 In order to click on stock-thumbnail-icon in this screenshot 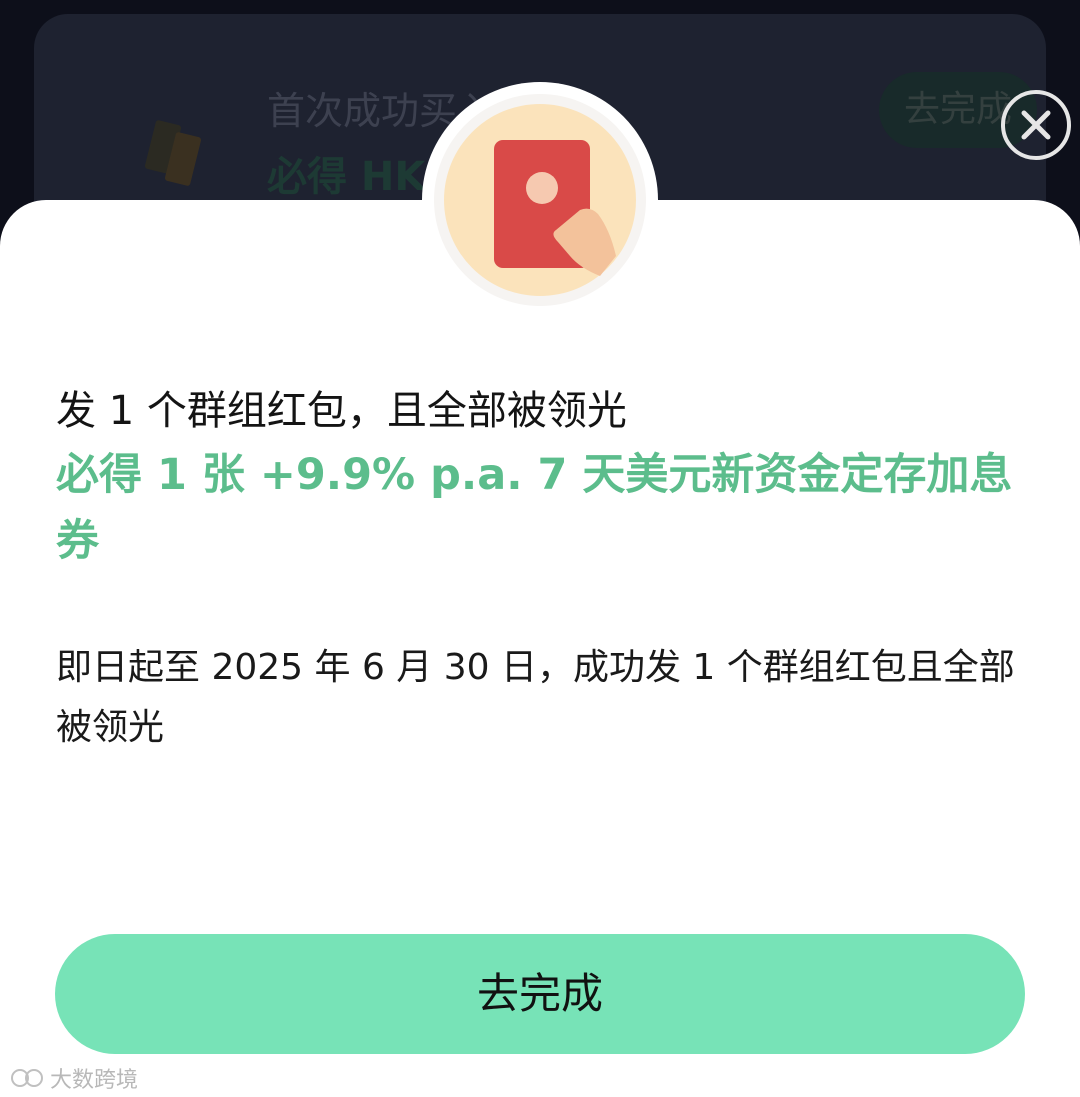, I will do `click(173, 153)`.